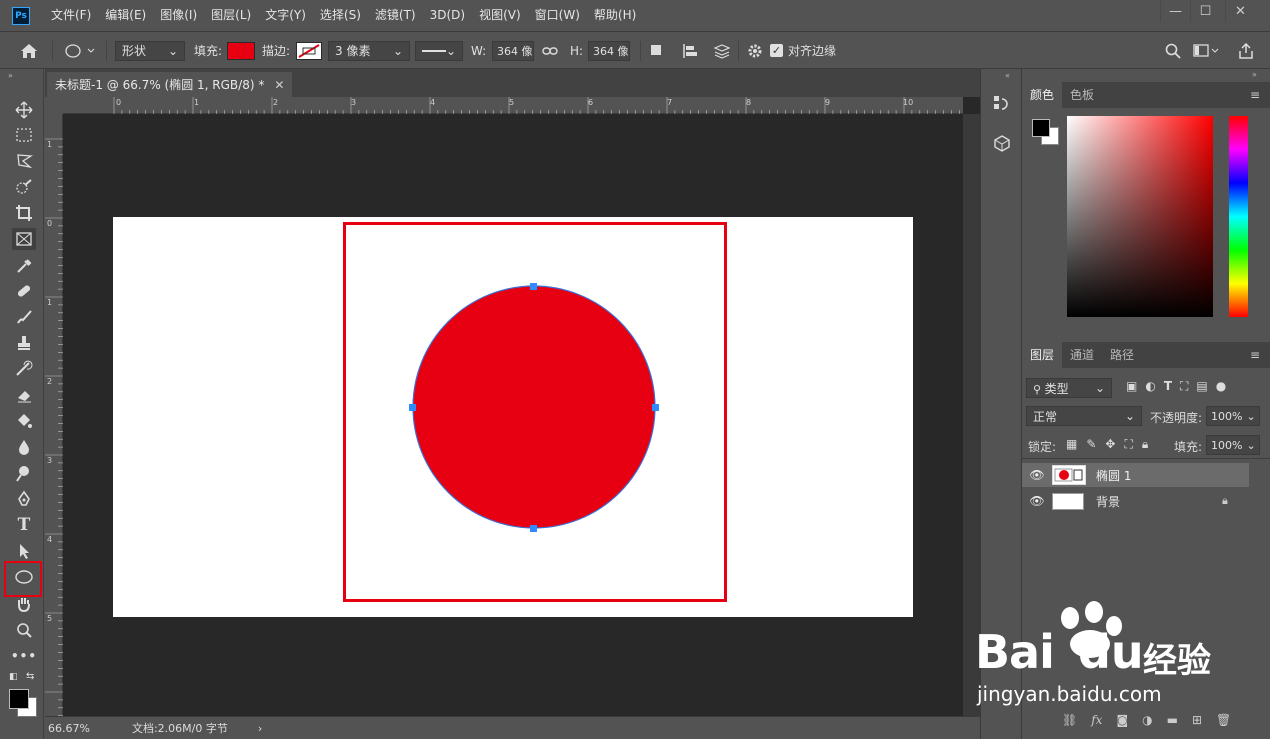 The width and height of the screenshot is (1270, 739). Describe the element at coordinates (447, 15) in the screenshot. I see `menu-3d: 3D(D)` at that location.